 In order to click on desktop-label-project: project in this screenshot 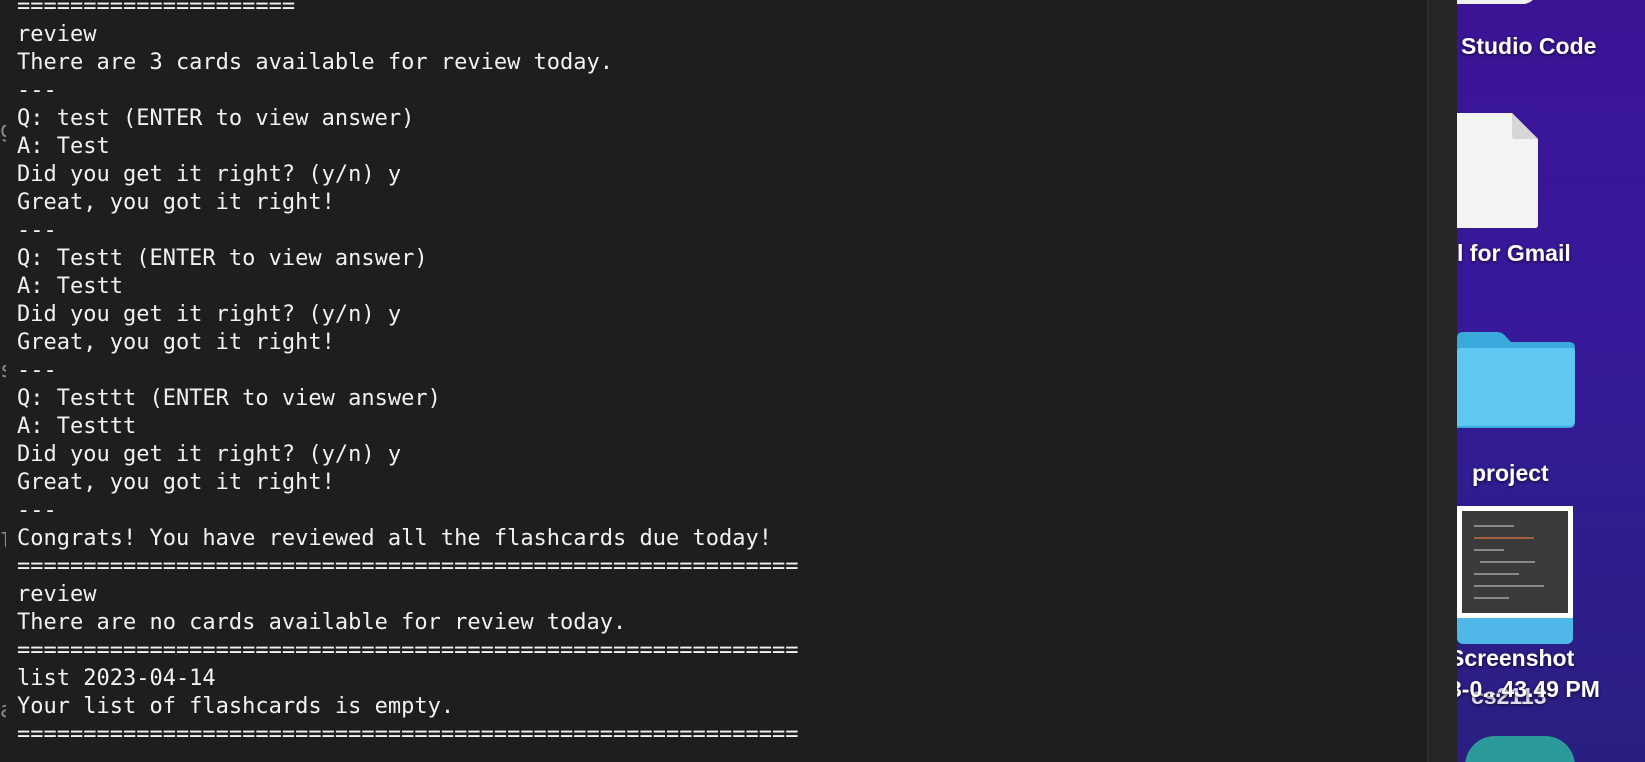, I will do `click(1510, 473)`.